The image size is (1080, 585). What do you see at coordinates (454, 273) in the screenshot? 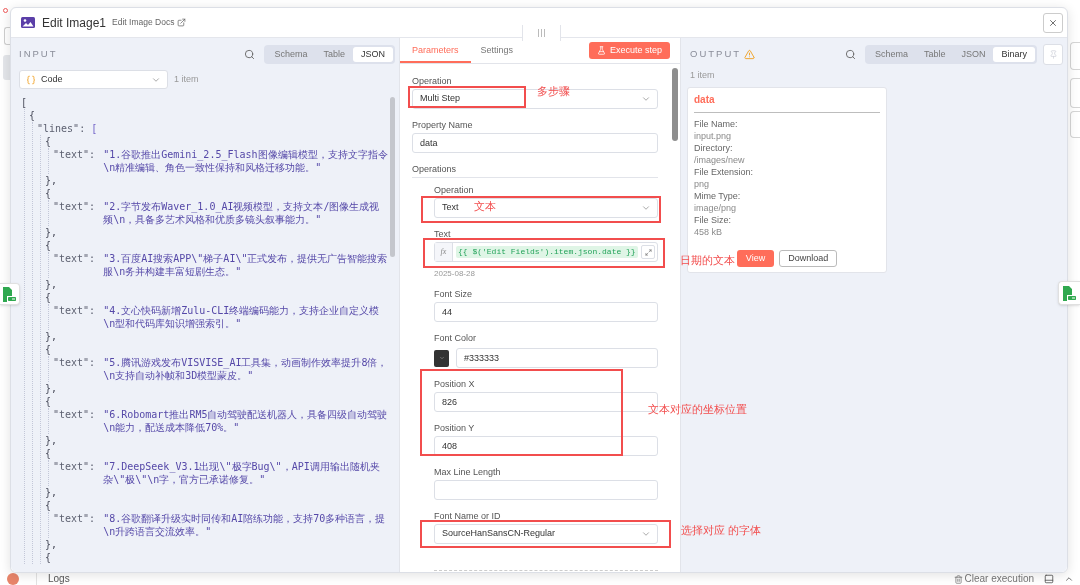
I see `expression-result: 2025-08-28` at bounding box center [454, 273].